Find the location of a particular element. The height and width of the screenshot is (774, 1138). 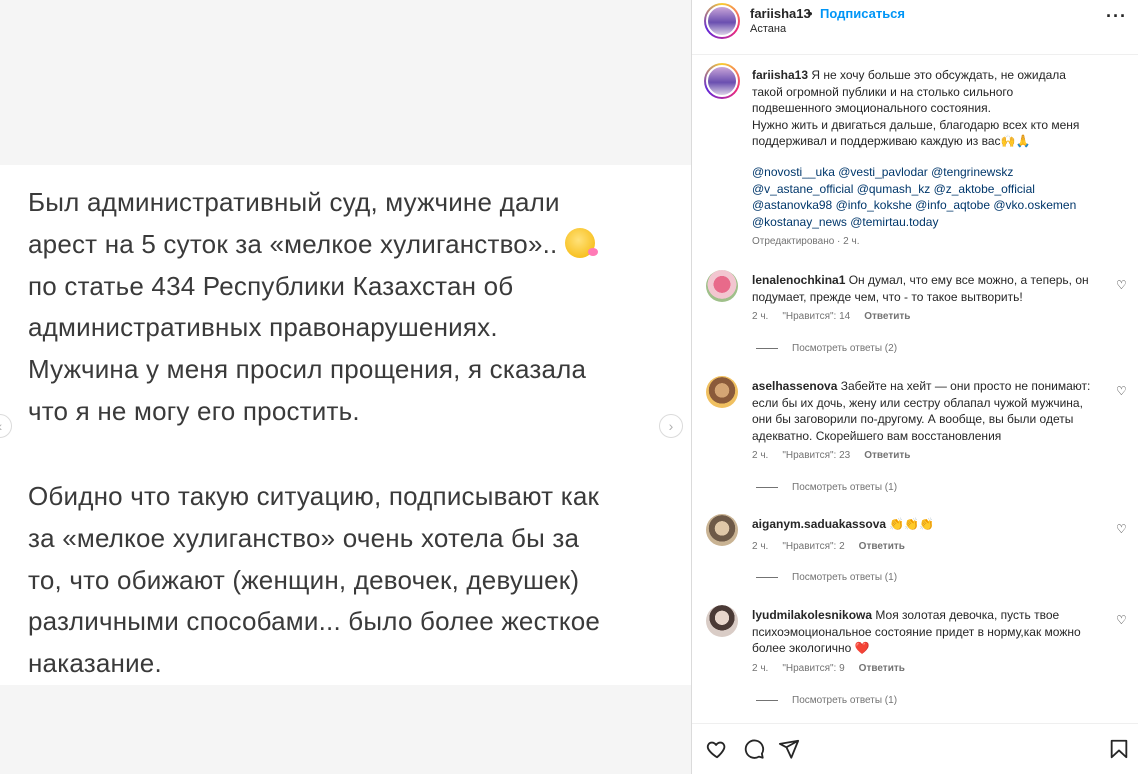

commenter-username: lyudmilakolesnikowa is located at coordinates (812, 615).